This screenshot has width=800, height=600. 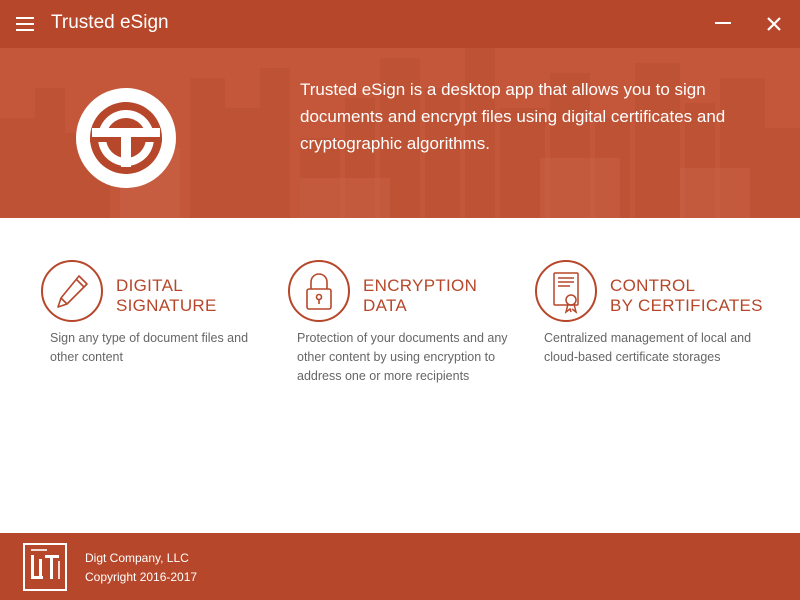 What do you see at coordinates (137, 558) in the screenshot?
I see `company-name: Digt Company, LLC` at bounding box center [137, 558].